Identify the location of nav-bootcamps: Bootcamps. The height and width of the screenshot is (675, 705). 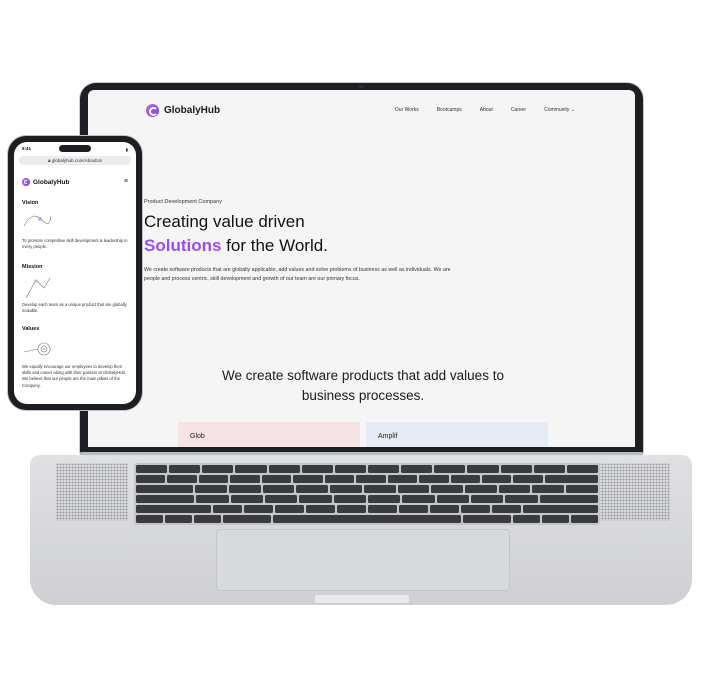
(449, 110).